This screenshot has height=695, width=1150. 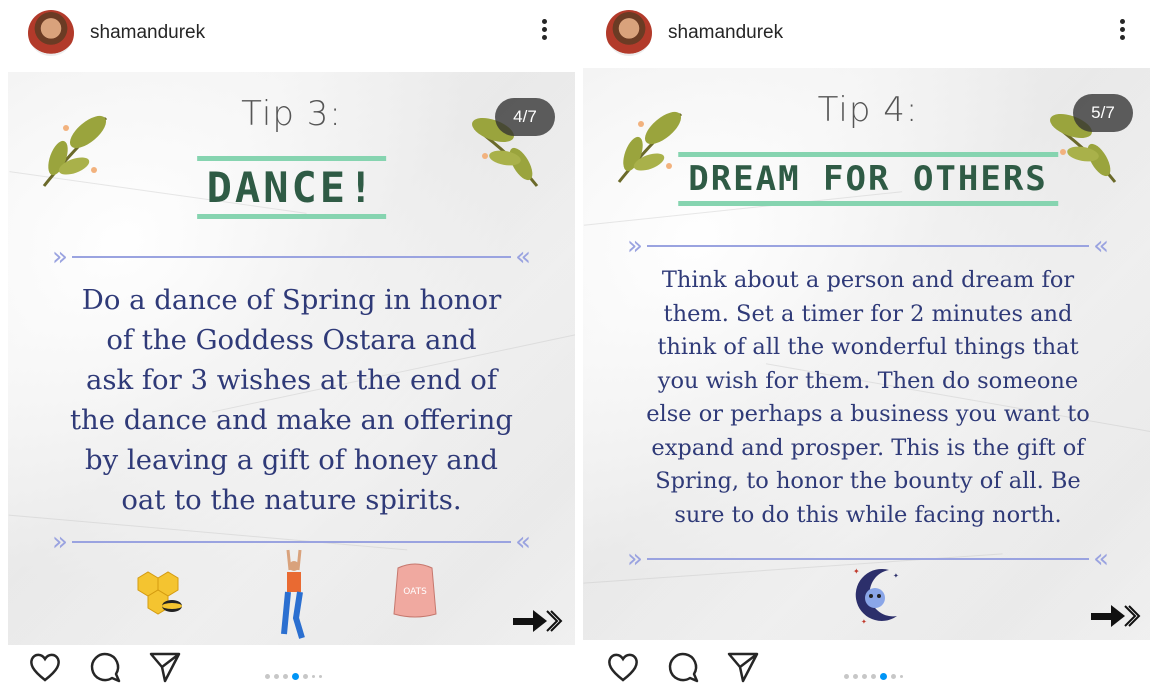 I want to click on tip-title: Tip 4:, so click(x=868, y=110).